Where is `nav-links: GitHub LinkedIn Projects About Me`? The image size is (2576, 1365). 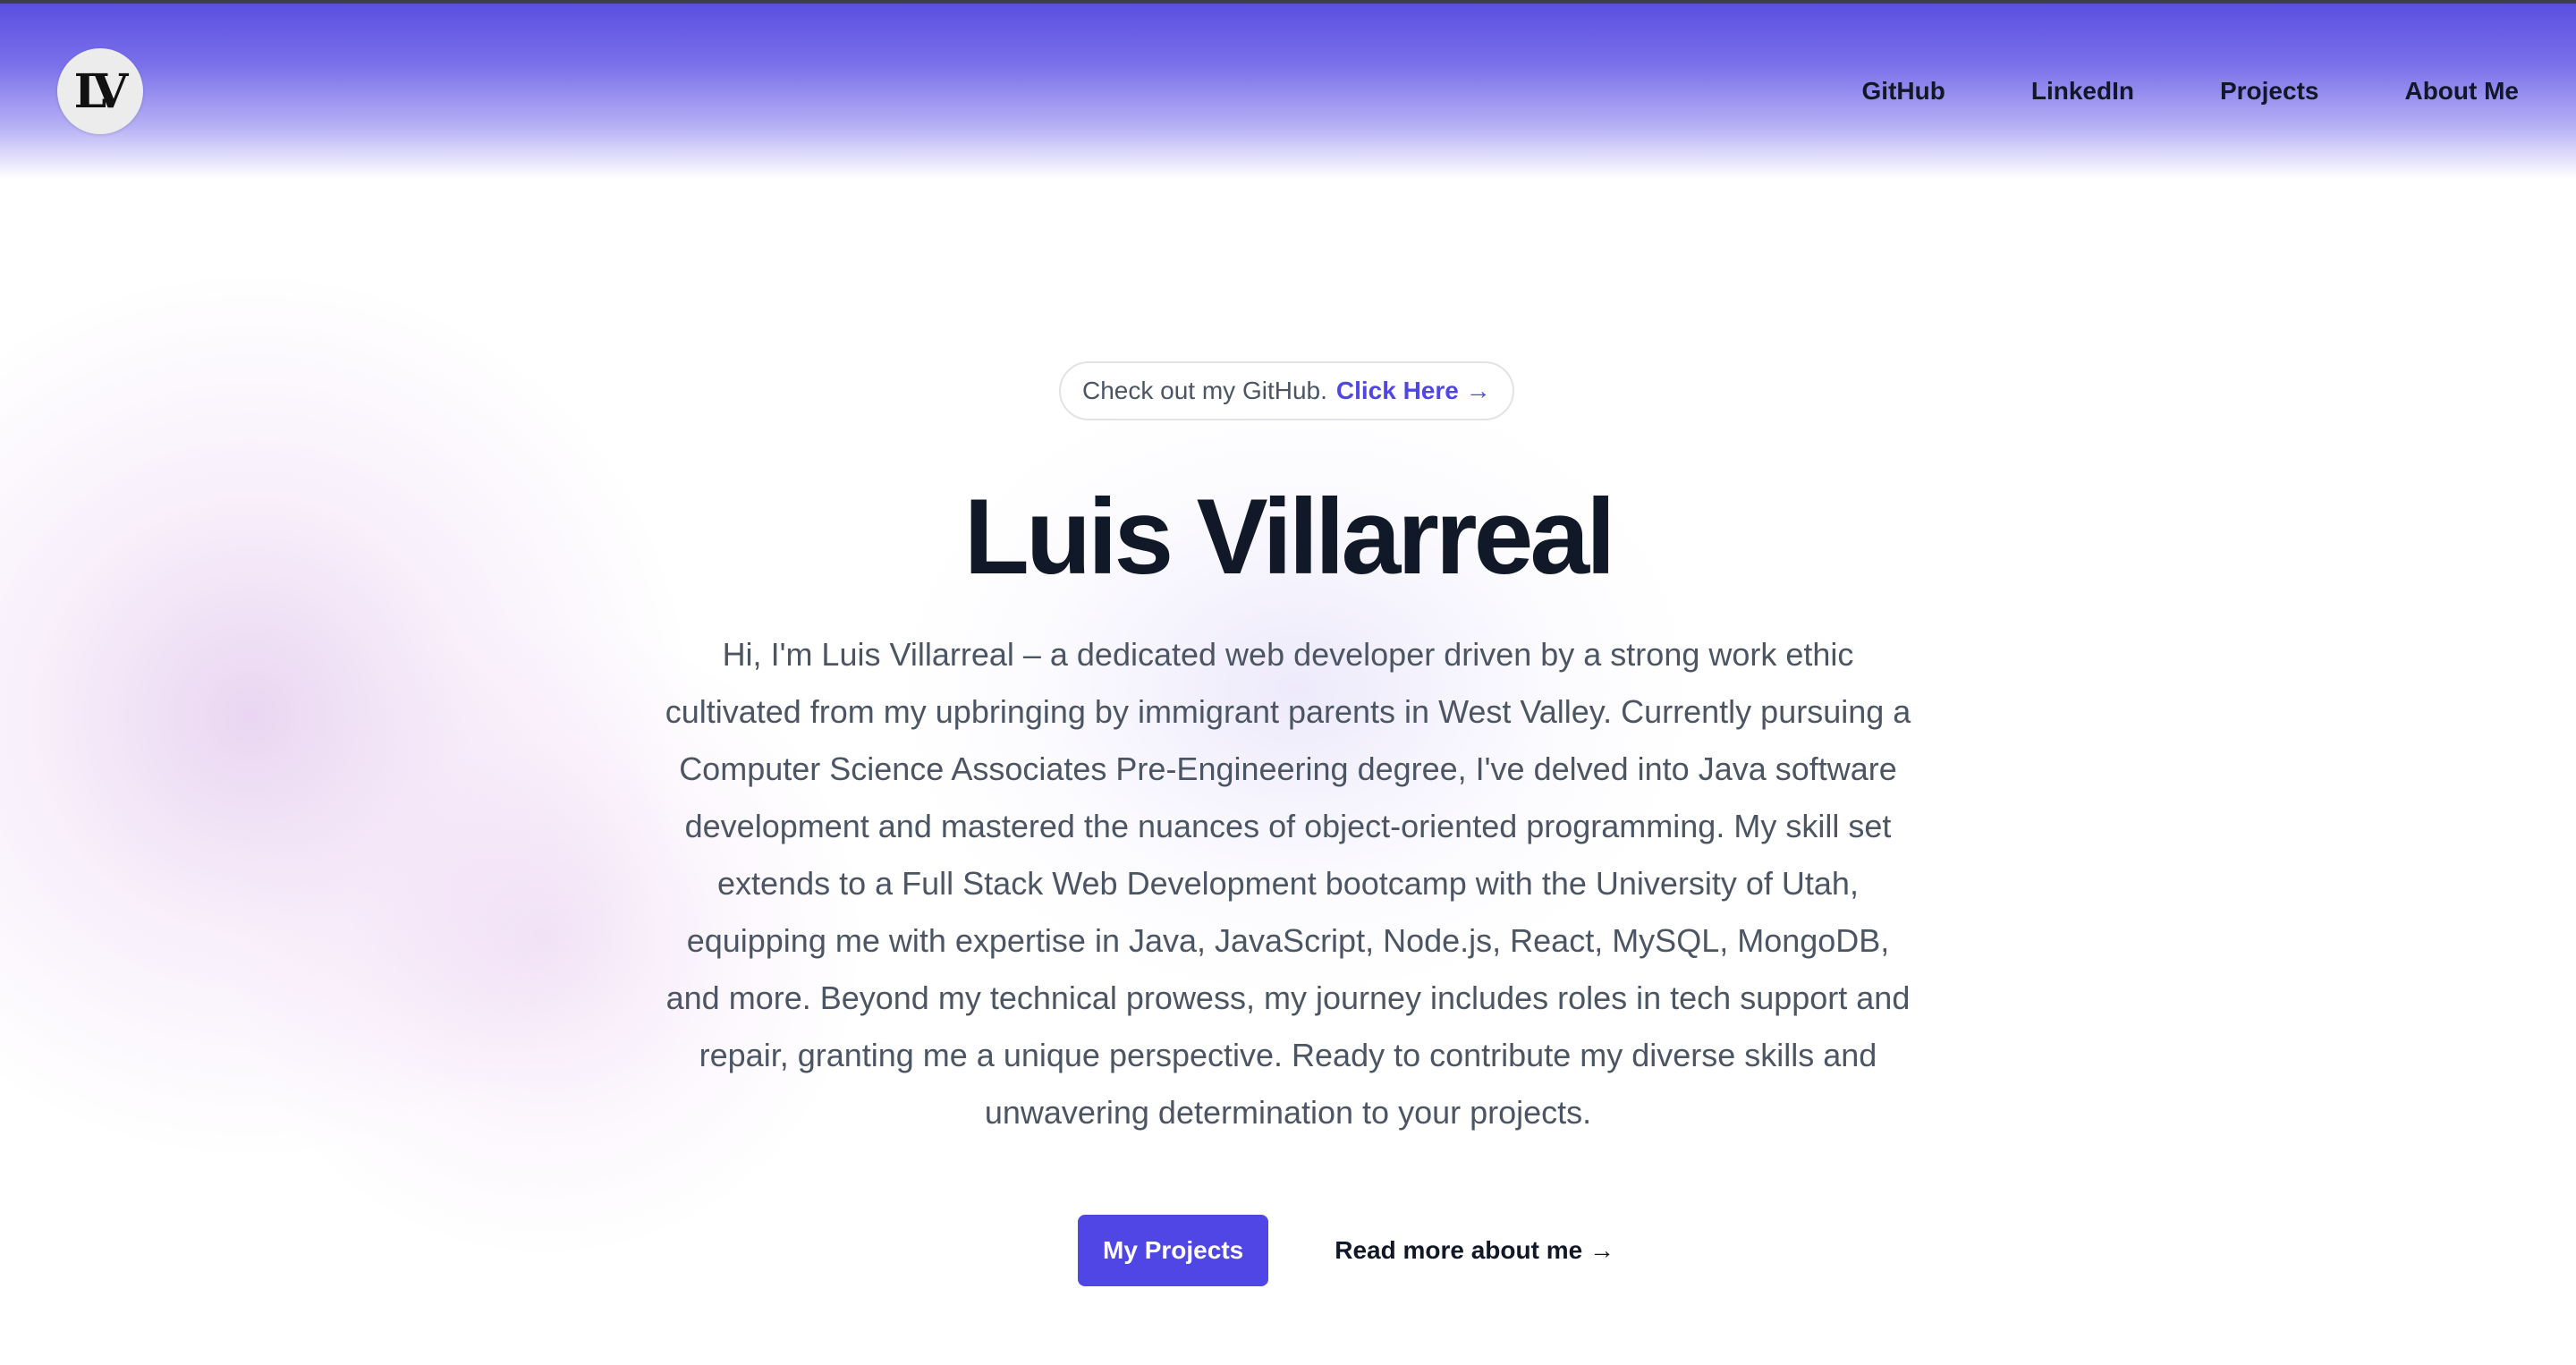
nav-links: GitHub LinkedIn Projects About Me is located at coordinates (2190, 91).